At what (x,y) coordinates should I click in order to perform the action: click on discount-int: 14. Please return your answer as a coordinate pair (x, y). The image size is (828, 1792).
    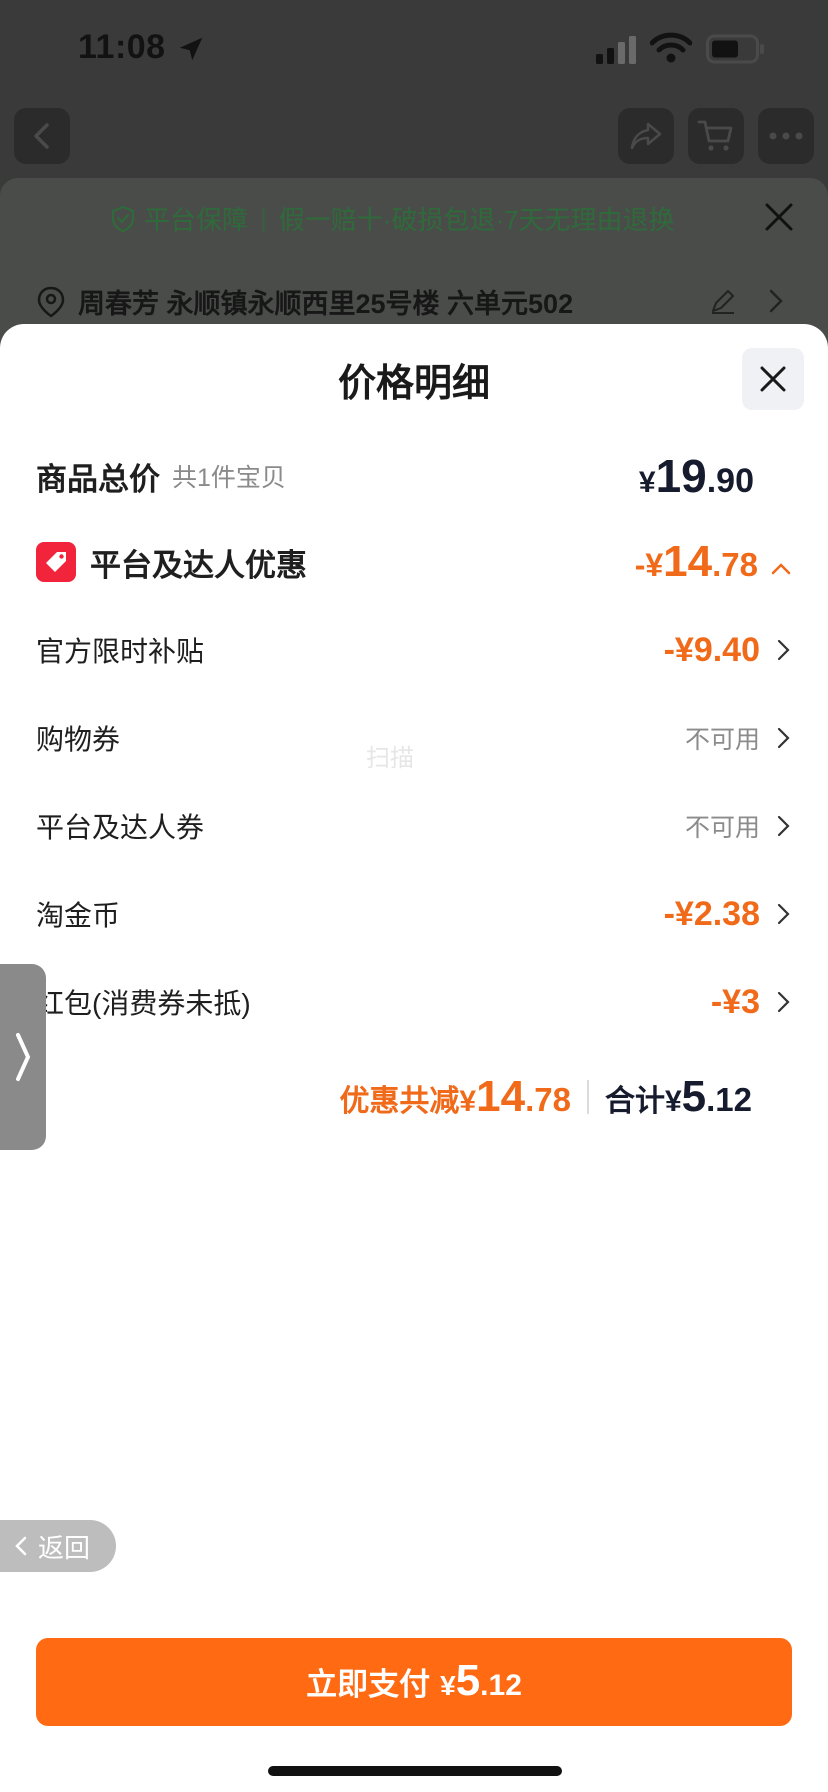
    Looking at the image, I should click on (688, 561).